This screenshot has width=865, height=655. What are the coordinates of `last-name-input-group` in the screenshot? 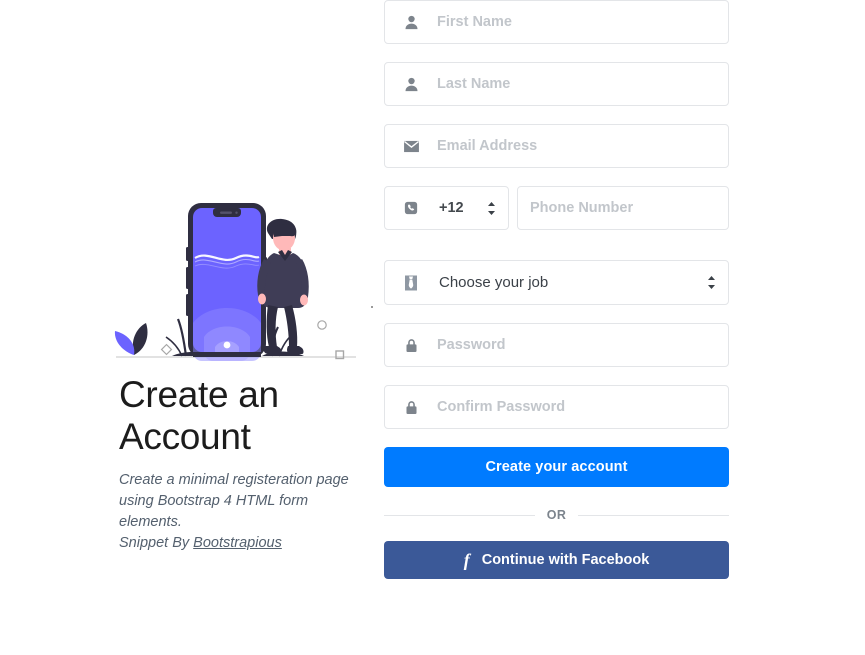 It's located at (556, 84).